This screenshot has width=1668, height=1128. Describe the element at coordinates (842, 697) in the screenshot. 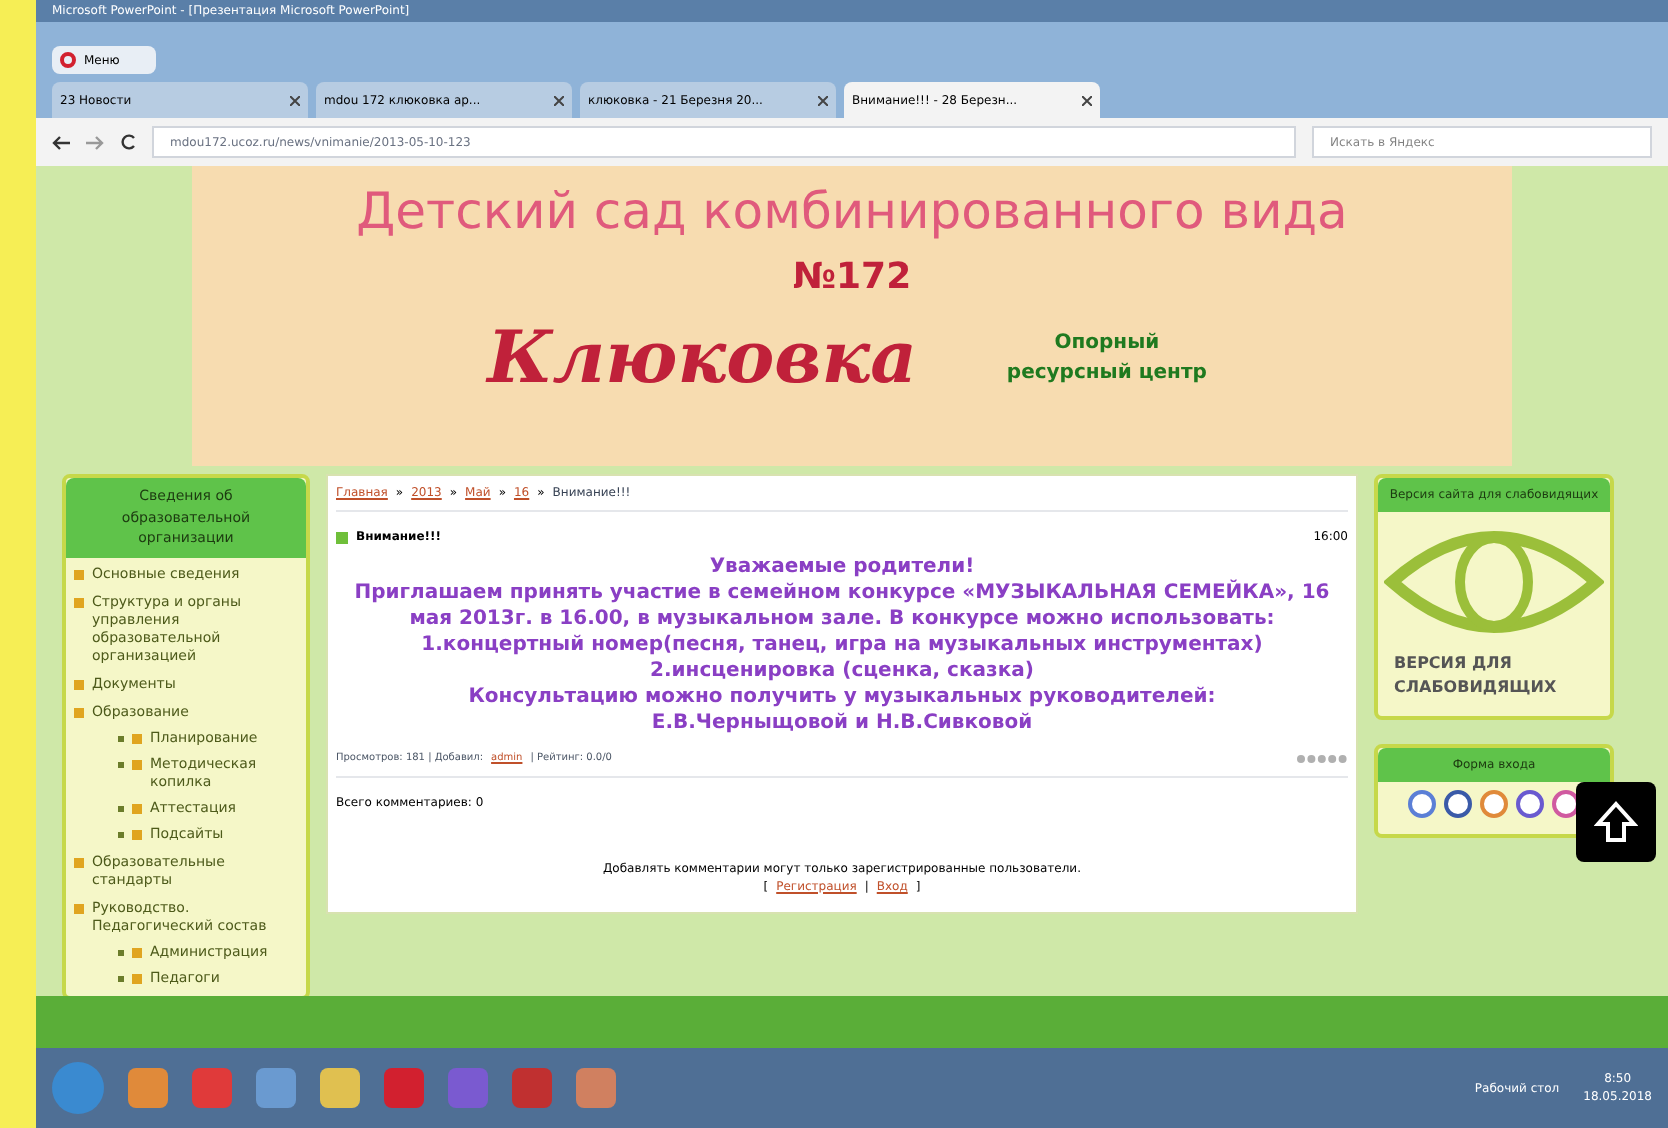

I see `post-text: Консультацию можно получить у музыкальных руководителей:` at that location.